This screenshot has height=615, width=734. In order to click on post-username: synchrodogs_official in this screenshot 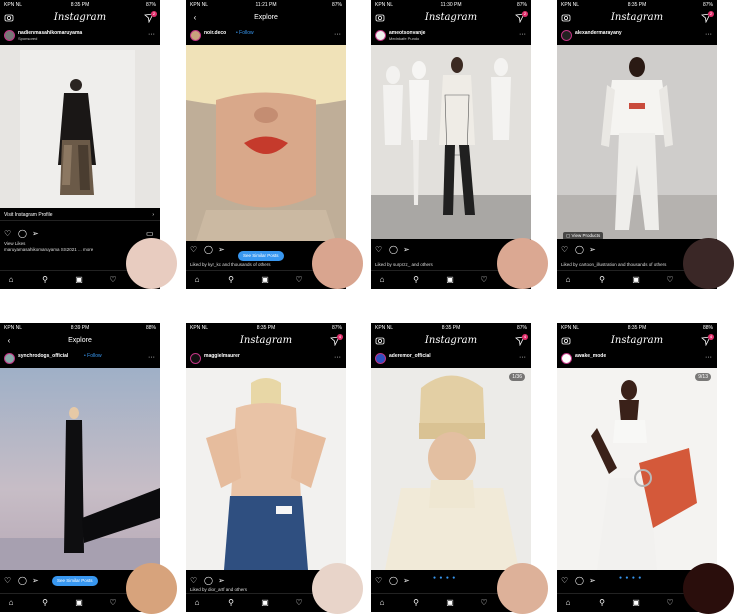, I will do `click(43, 356)`.